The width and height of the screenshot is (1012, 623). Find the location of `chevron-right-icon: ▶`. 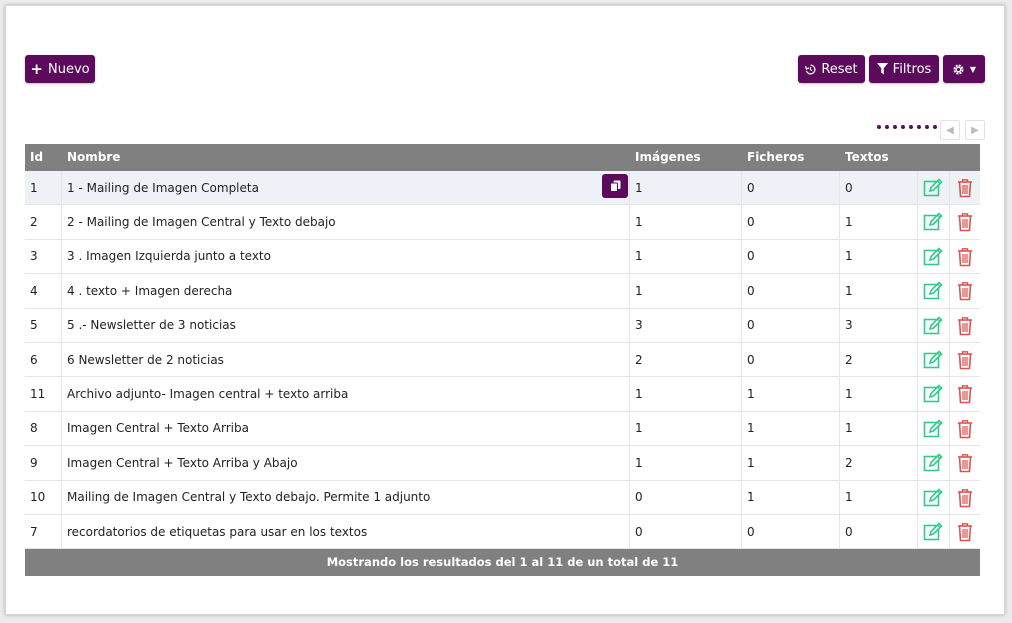

chevron-right-icon: ▶ is located at coordinates (975, 130).